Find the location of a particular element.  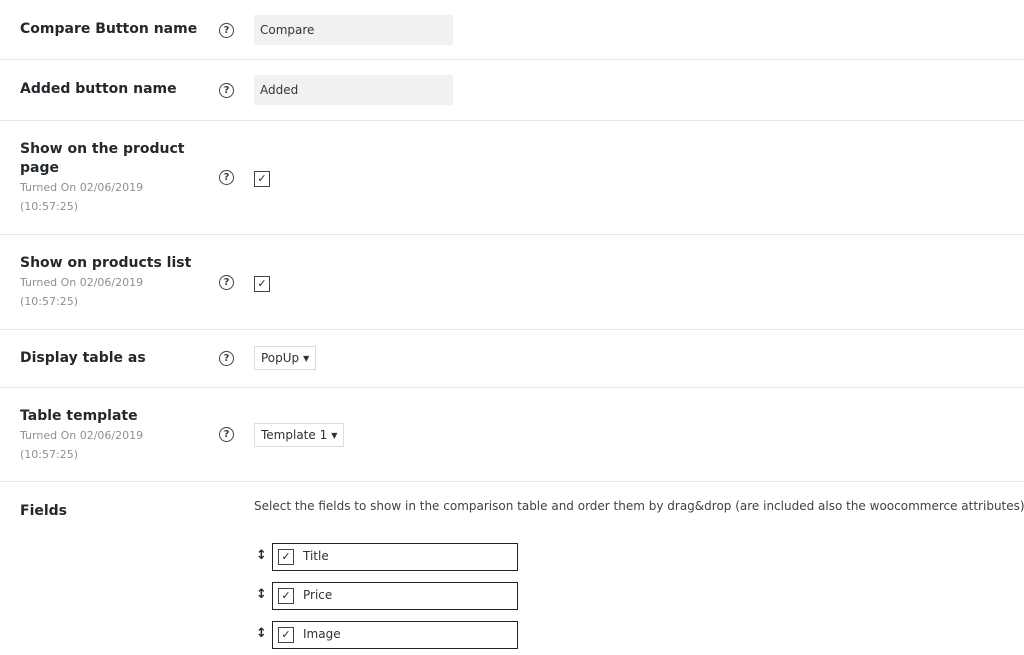

compare-button-name-input is located at coordinates (353, 30).